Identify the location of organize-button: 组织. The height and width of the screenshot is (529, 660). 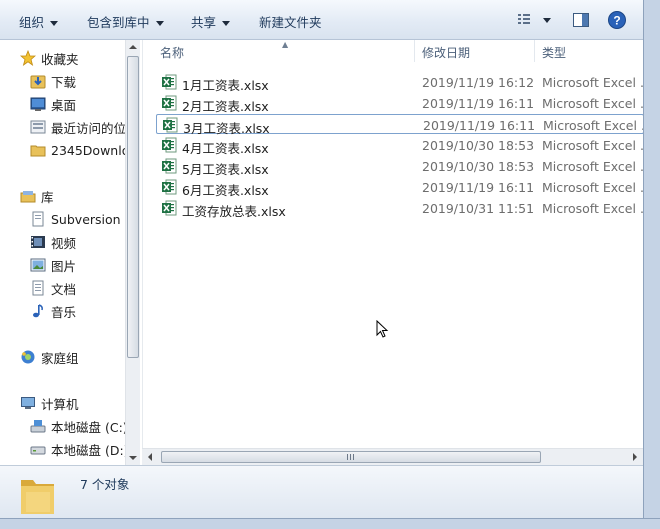
(39, 21).